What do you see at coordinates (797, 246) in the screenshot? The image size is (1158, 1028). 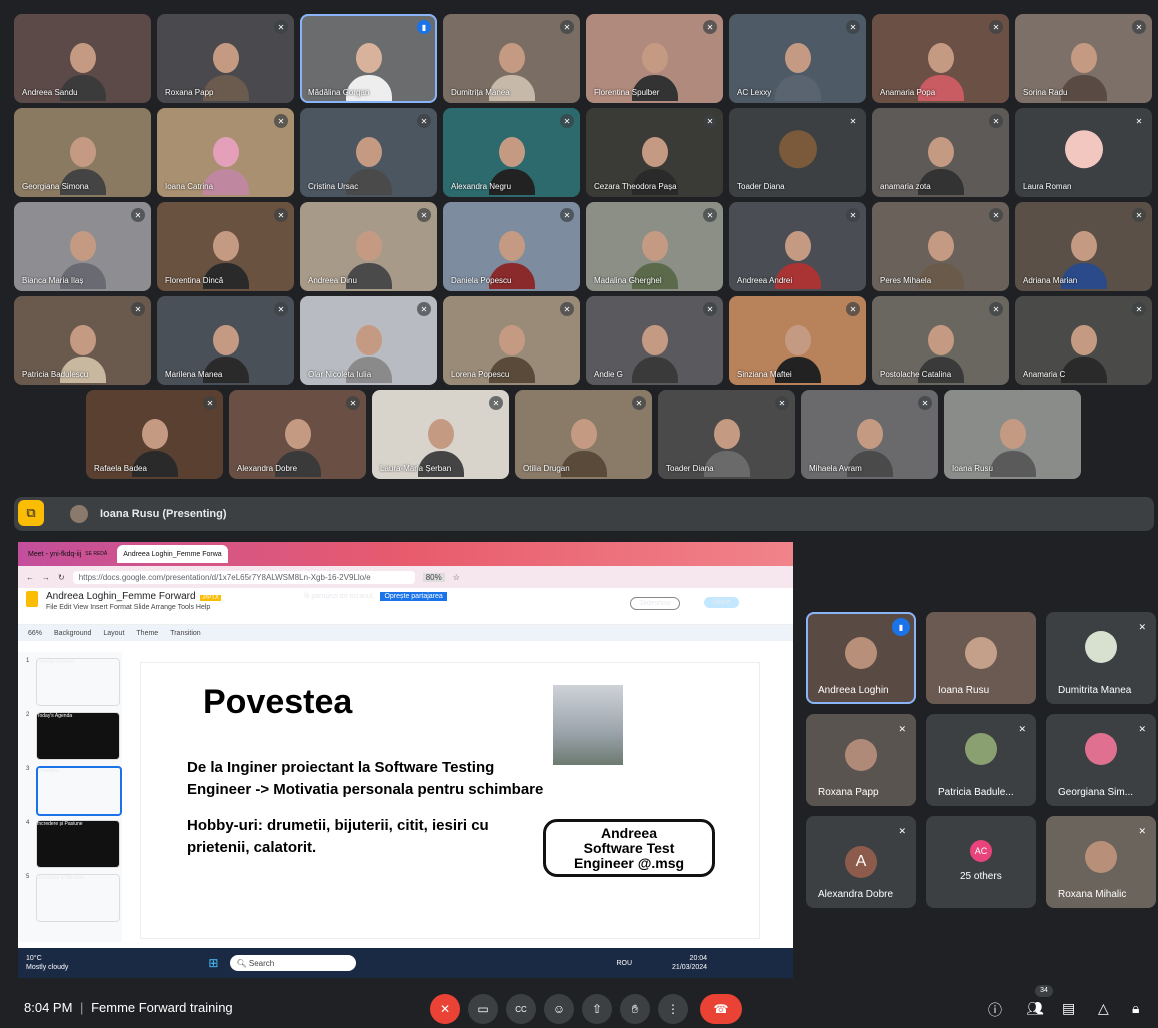 I see `participant-tile: ✕ Andreea Andrei` at bounding box center [797, 246].